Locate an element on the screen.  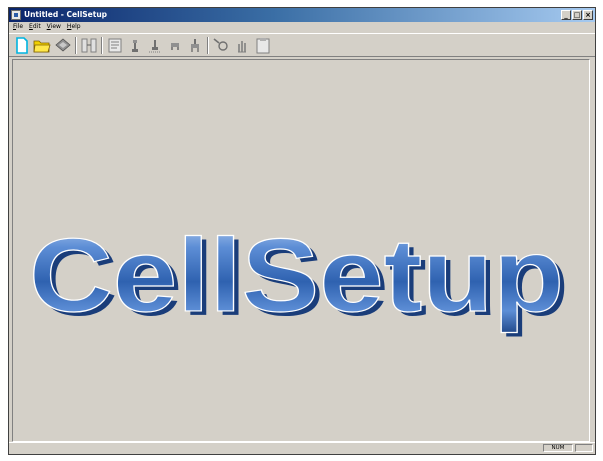
minimize-button: _ is located at coordinates (566, 15).